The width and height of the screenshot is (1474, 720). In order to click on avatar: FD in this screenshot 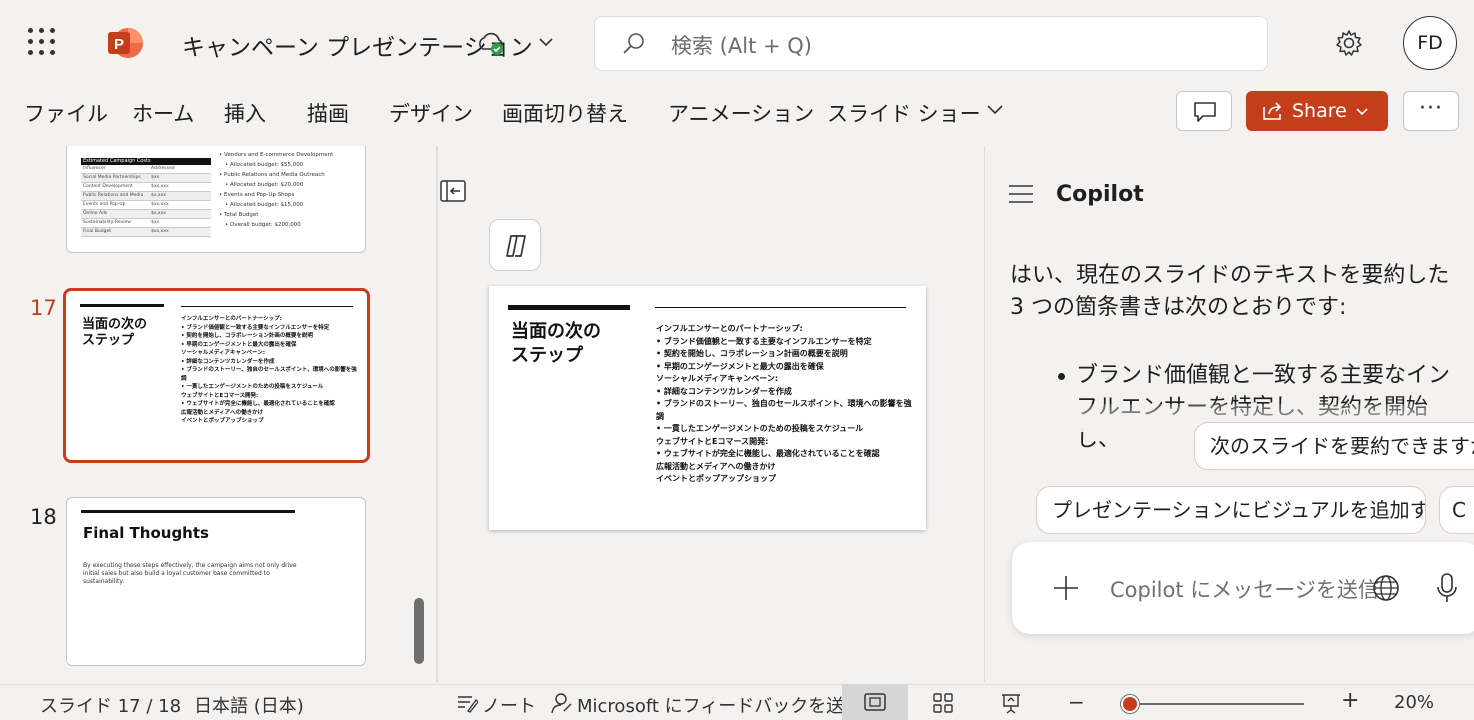, I will do `click(1430, 43)`.